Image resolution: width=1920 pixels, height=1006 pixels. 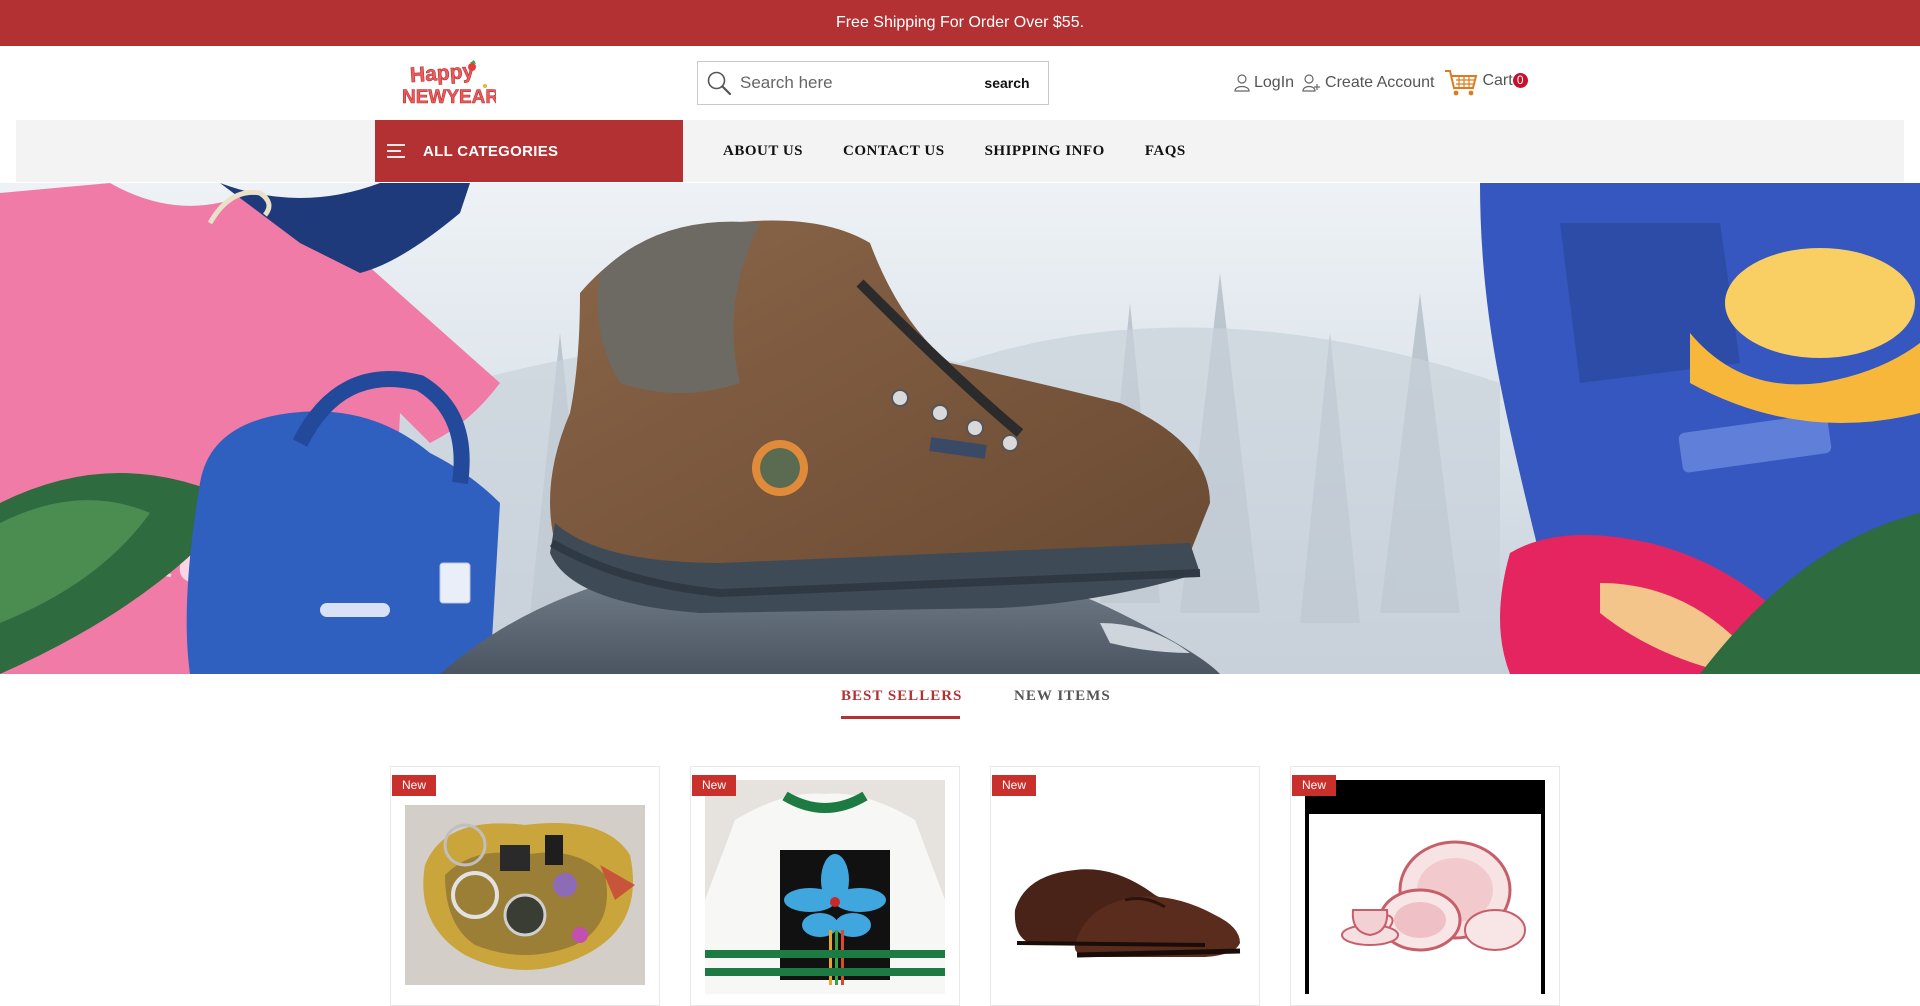 I want to click on oxford-shoes-image, so click(x=1125, y=895).